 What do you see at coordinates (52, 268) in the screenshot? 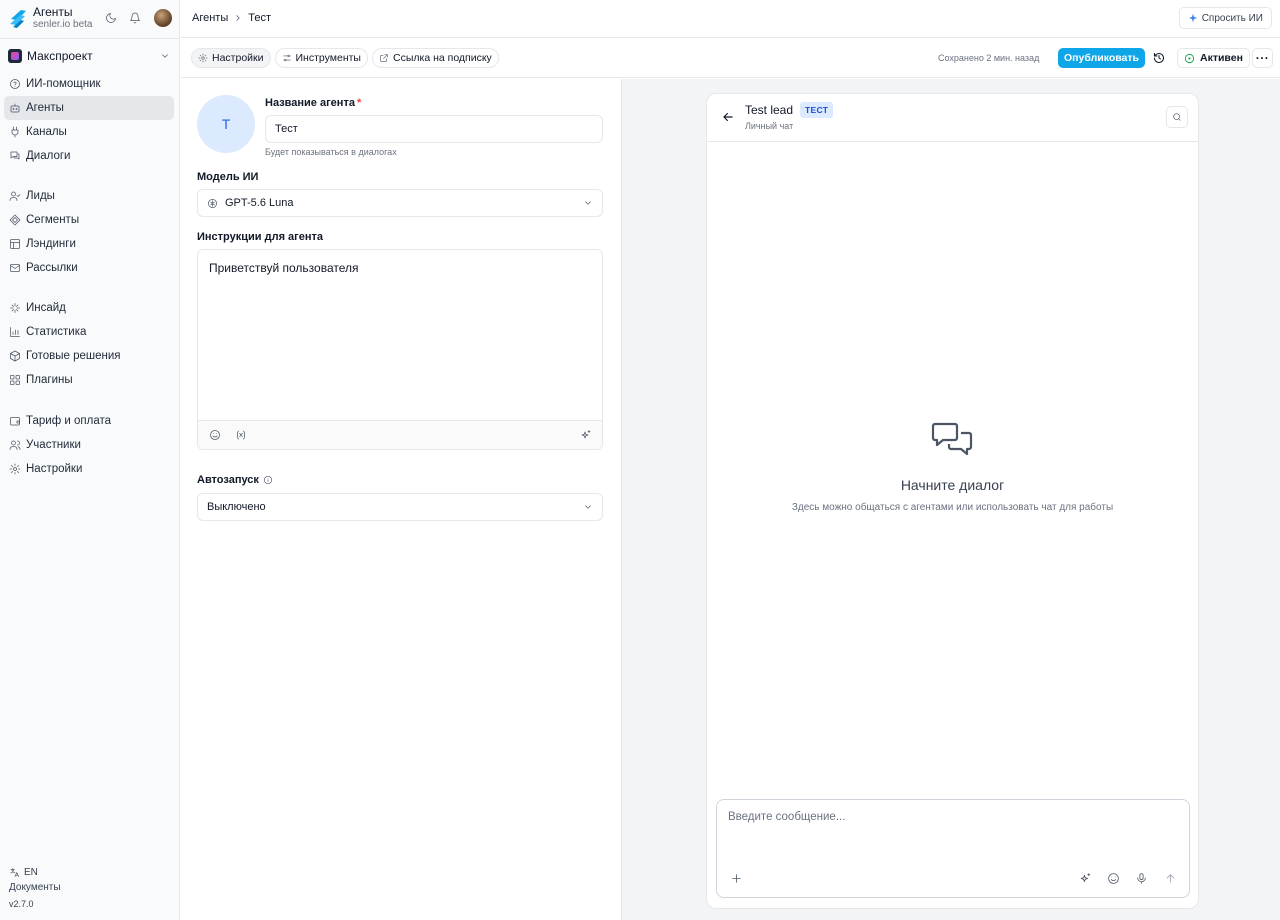
I see `sidebar-item-label: Рассылки` at bounding box center [52, 268].